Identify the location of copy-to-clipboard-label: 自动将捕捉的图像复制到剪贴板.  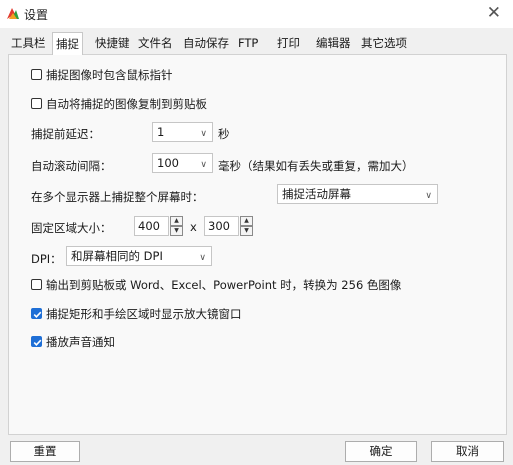
(126, 104).